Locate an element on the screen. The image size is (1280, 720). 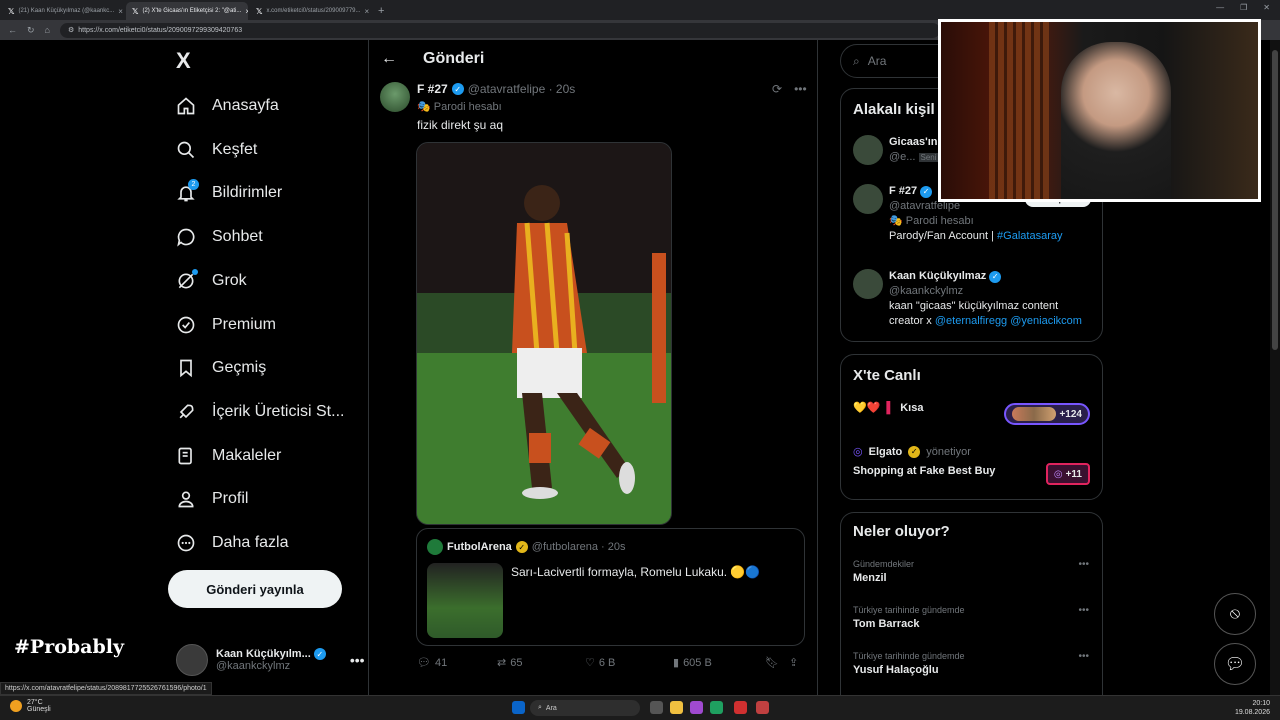
reload-icon: ↻ is located at coordinates (31, 30).